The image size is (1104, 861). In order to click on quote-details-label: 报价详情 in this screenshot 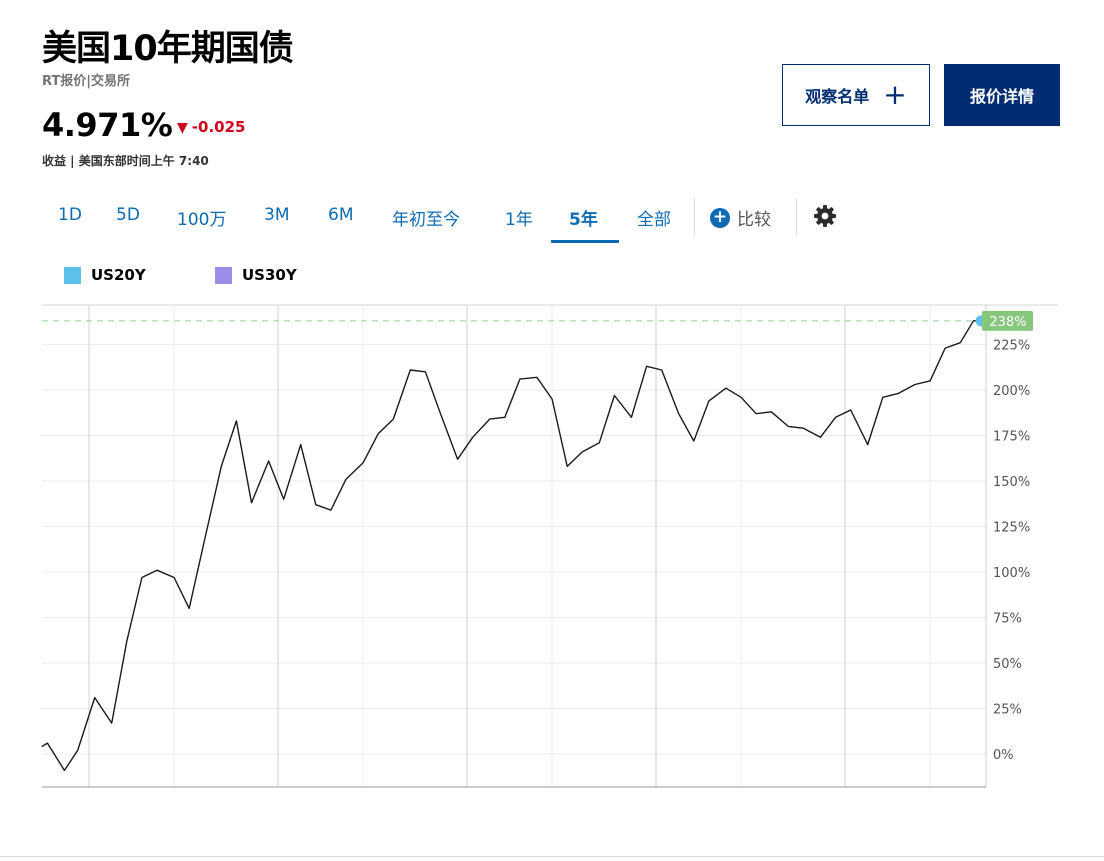, I will do `click(1001, 96)`.